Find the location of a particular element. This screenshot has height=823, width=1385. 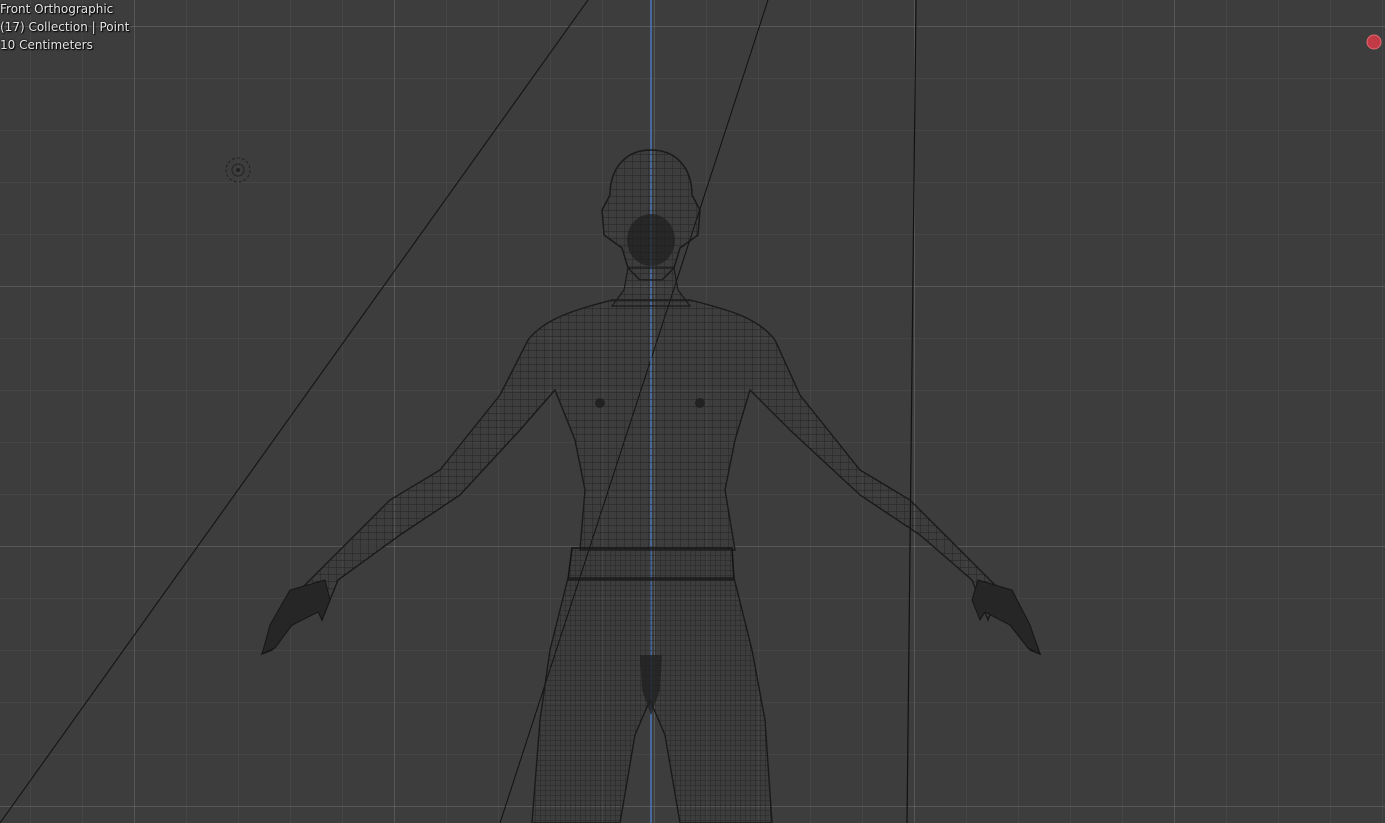

face-shadow is located at coordinates (651, 240).